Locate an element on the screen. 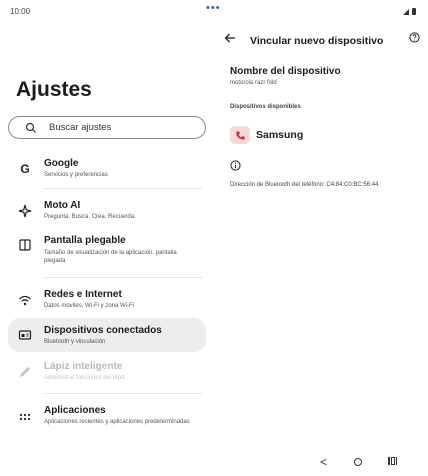 The image size is (428, 476). settings-item-google: G Google Servicios y preferencias is located at coordinates (107, 169).